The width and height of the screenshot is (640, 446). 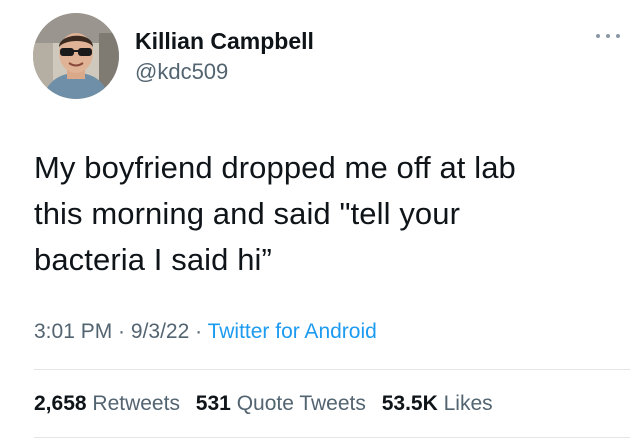 I want to click on tweet-date: 9/3/22, so click(x=160, y=331).